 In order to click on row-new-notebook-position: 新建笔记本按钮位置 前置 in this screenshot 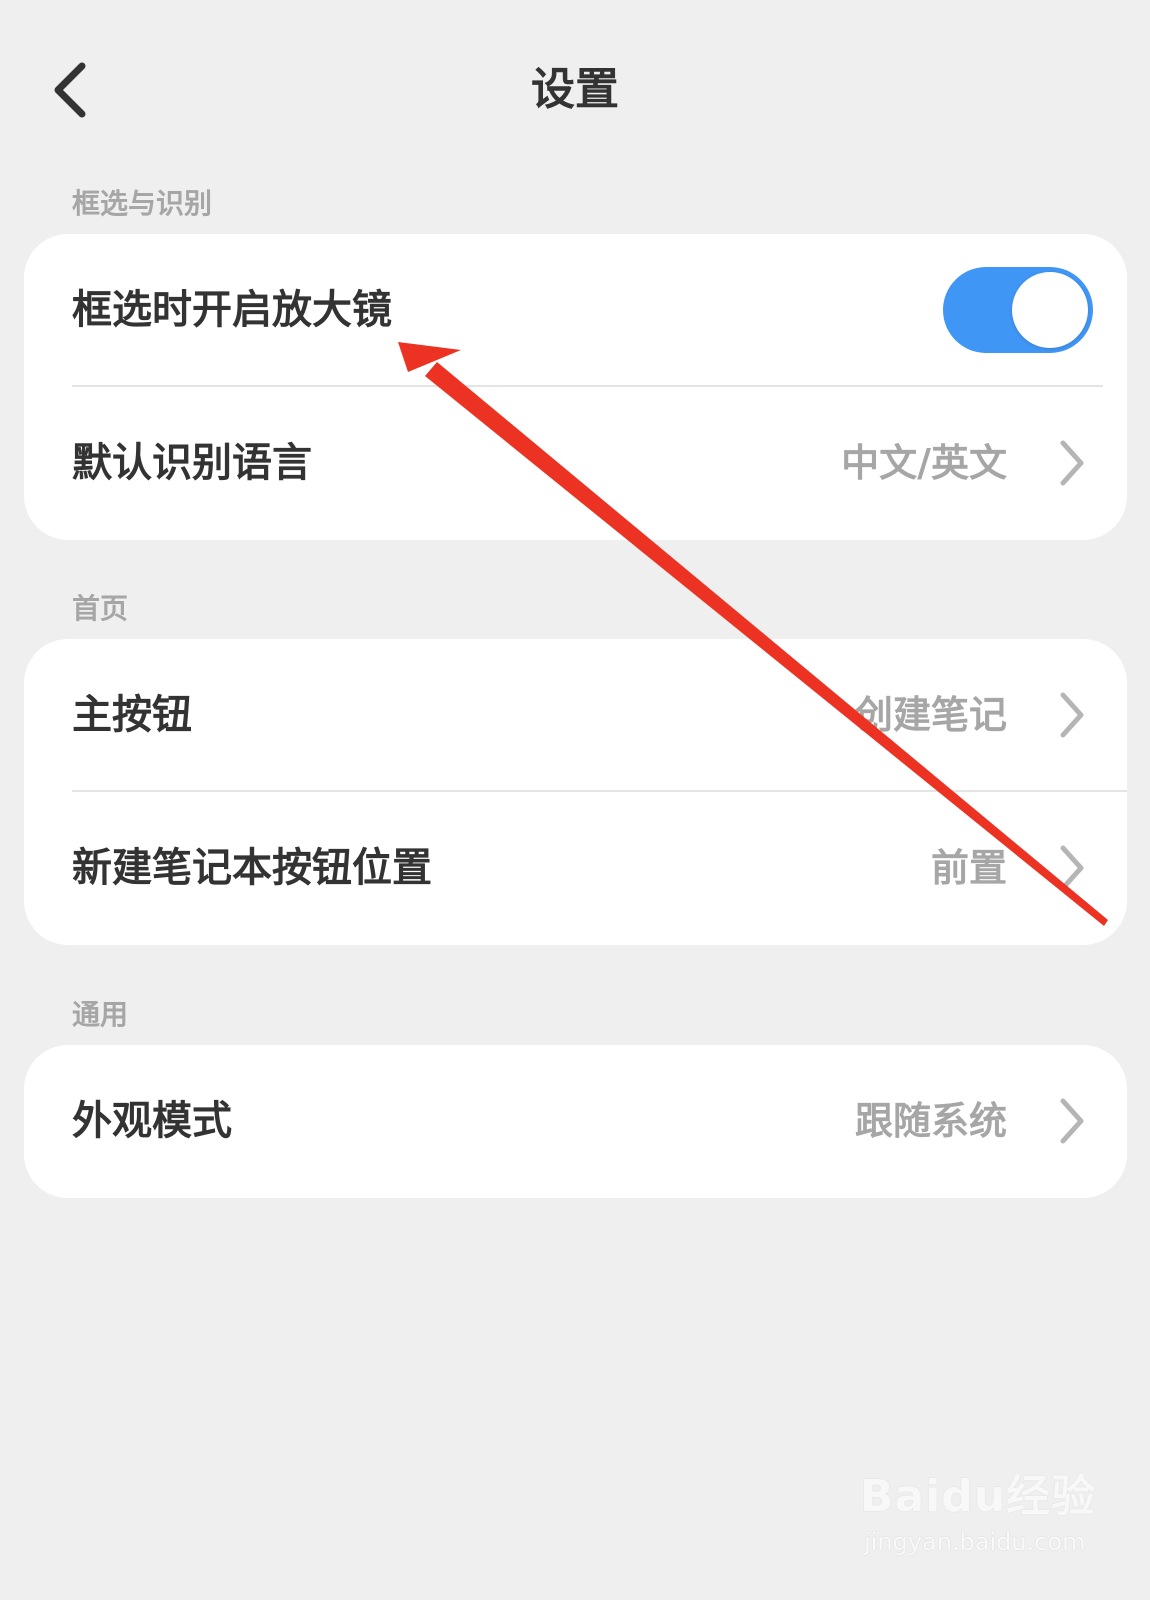, I will do `click(575, 868)`.